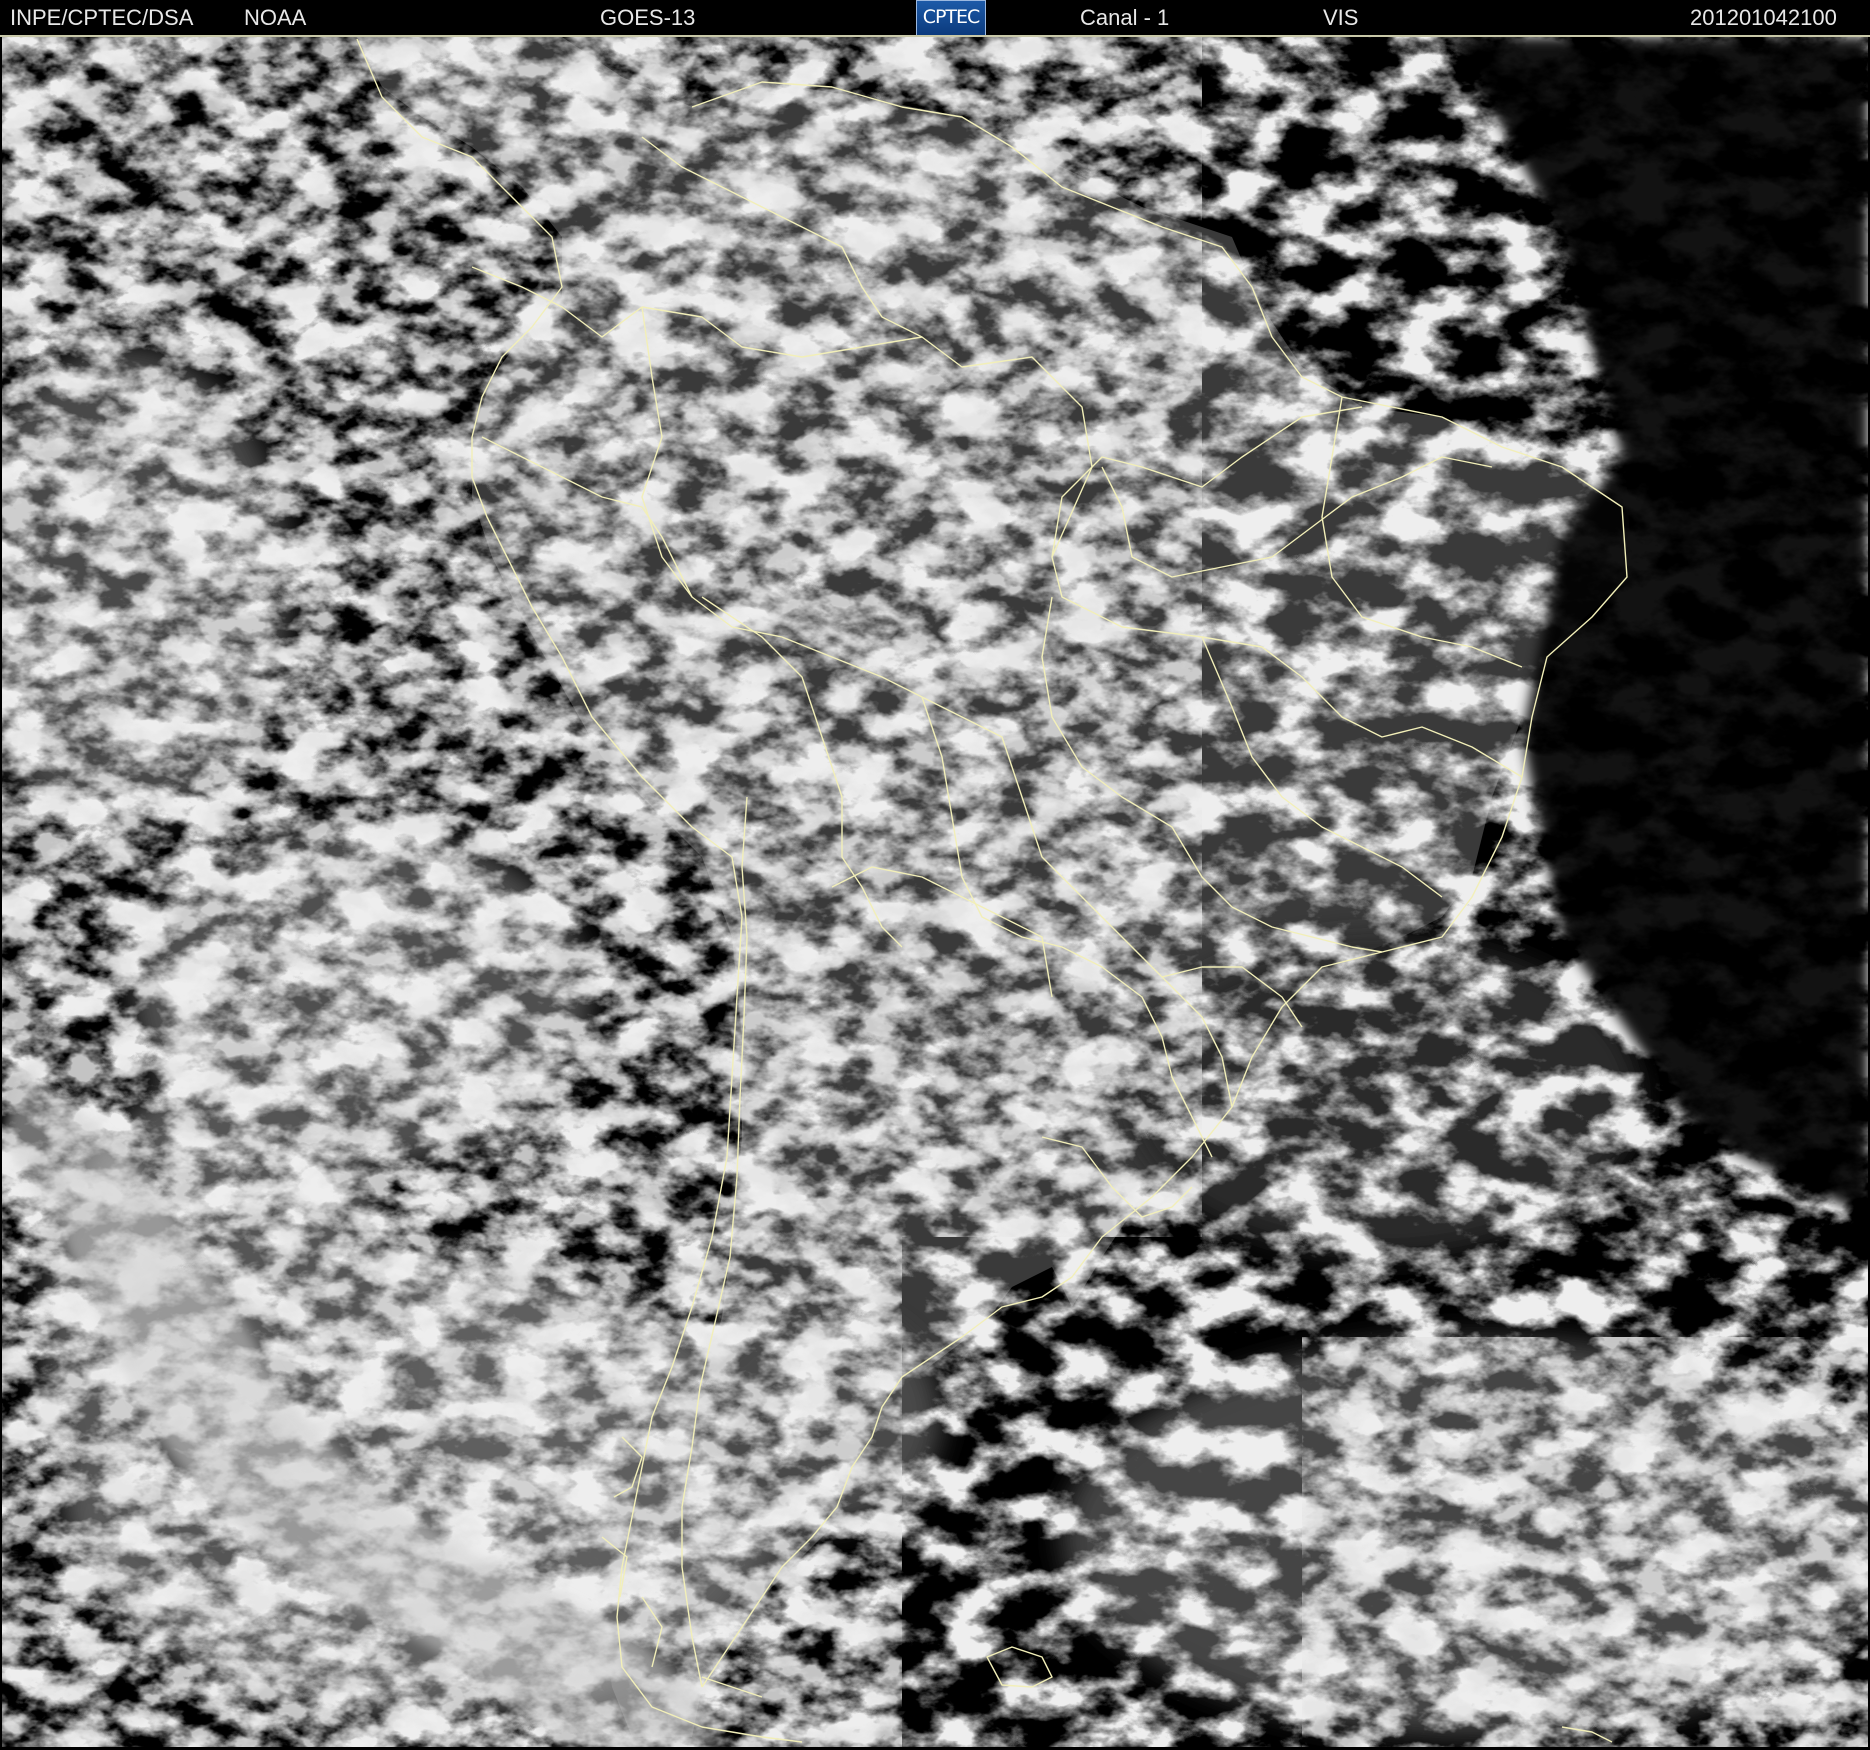 Image resolution: width=1870 pixels, height=1750 pixels. Describe the element at coordinates (1341, 17) in the screenshot. I see `band-label: VIS` at that location.